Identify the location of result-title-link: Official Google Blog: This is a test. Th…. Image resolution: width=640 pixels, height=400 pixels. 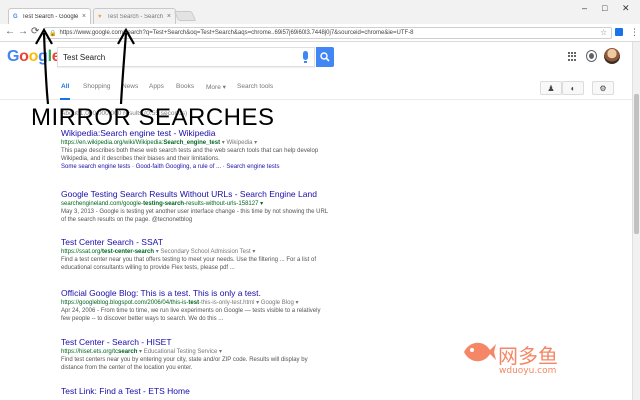
(196, 293).